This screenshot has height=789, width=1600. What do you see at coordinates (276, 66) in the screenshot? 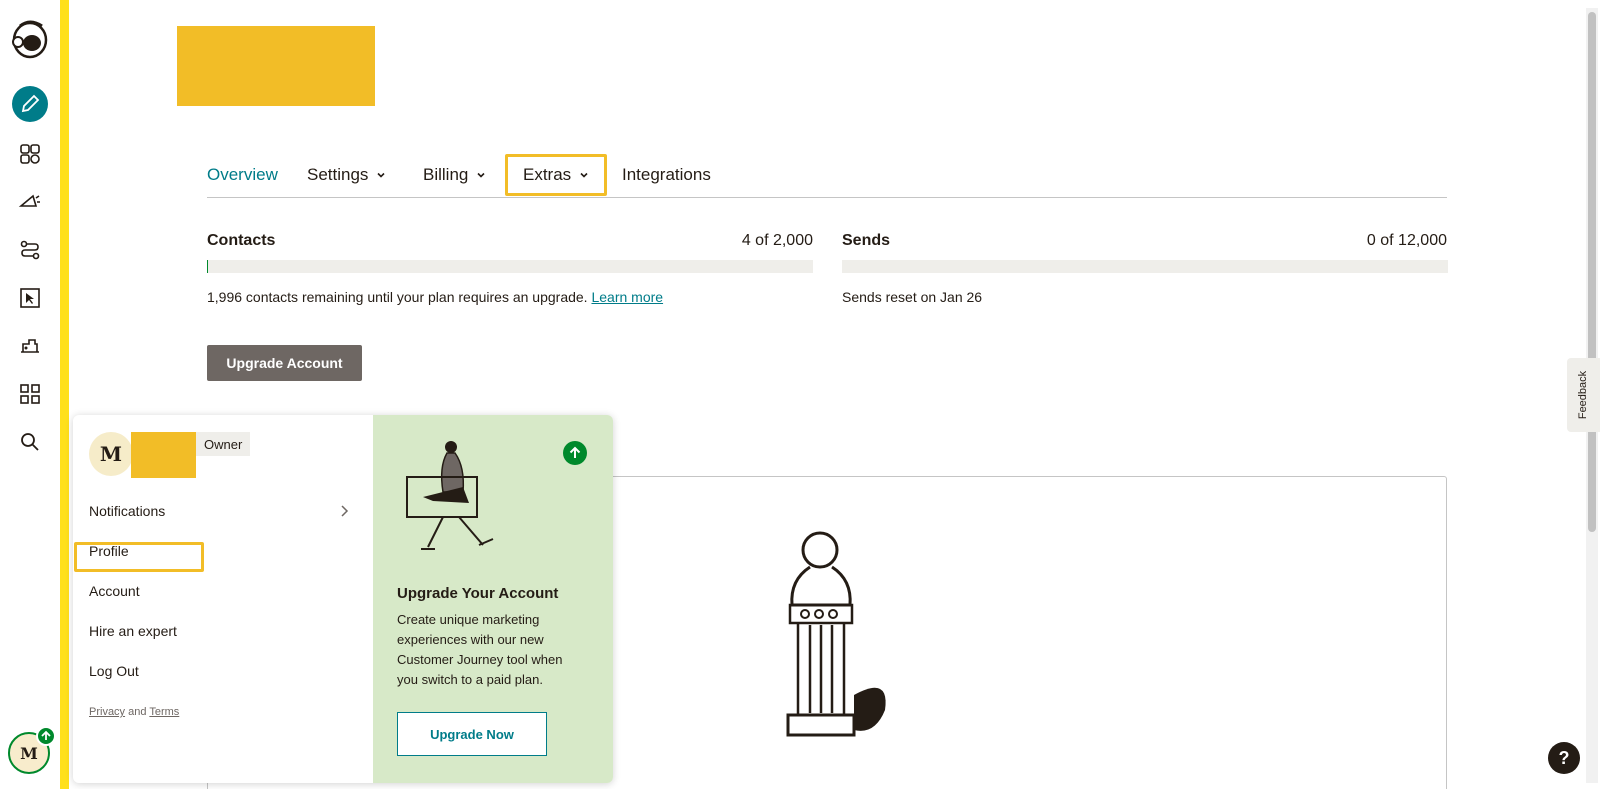
I see `account-logo-redacted` at bounding box center [276, 66].